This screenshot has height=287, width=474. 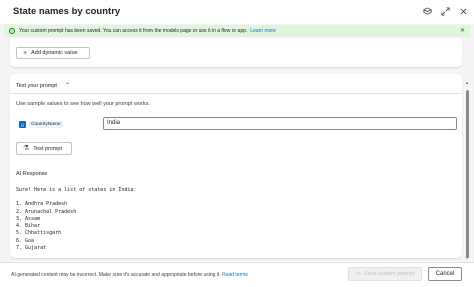 I want to click on dialog-title: State names by country, so click(x=67, y=11).